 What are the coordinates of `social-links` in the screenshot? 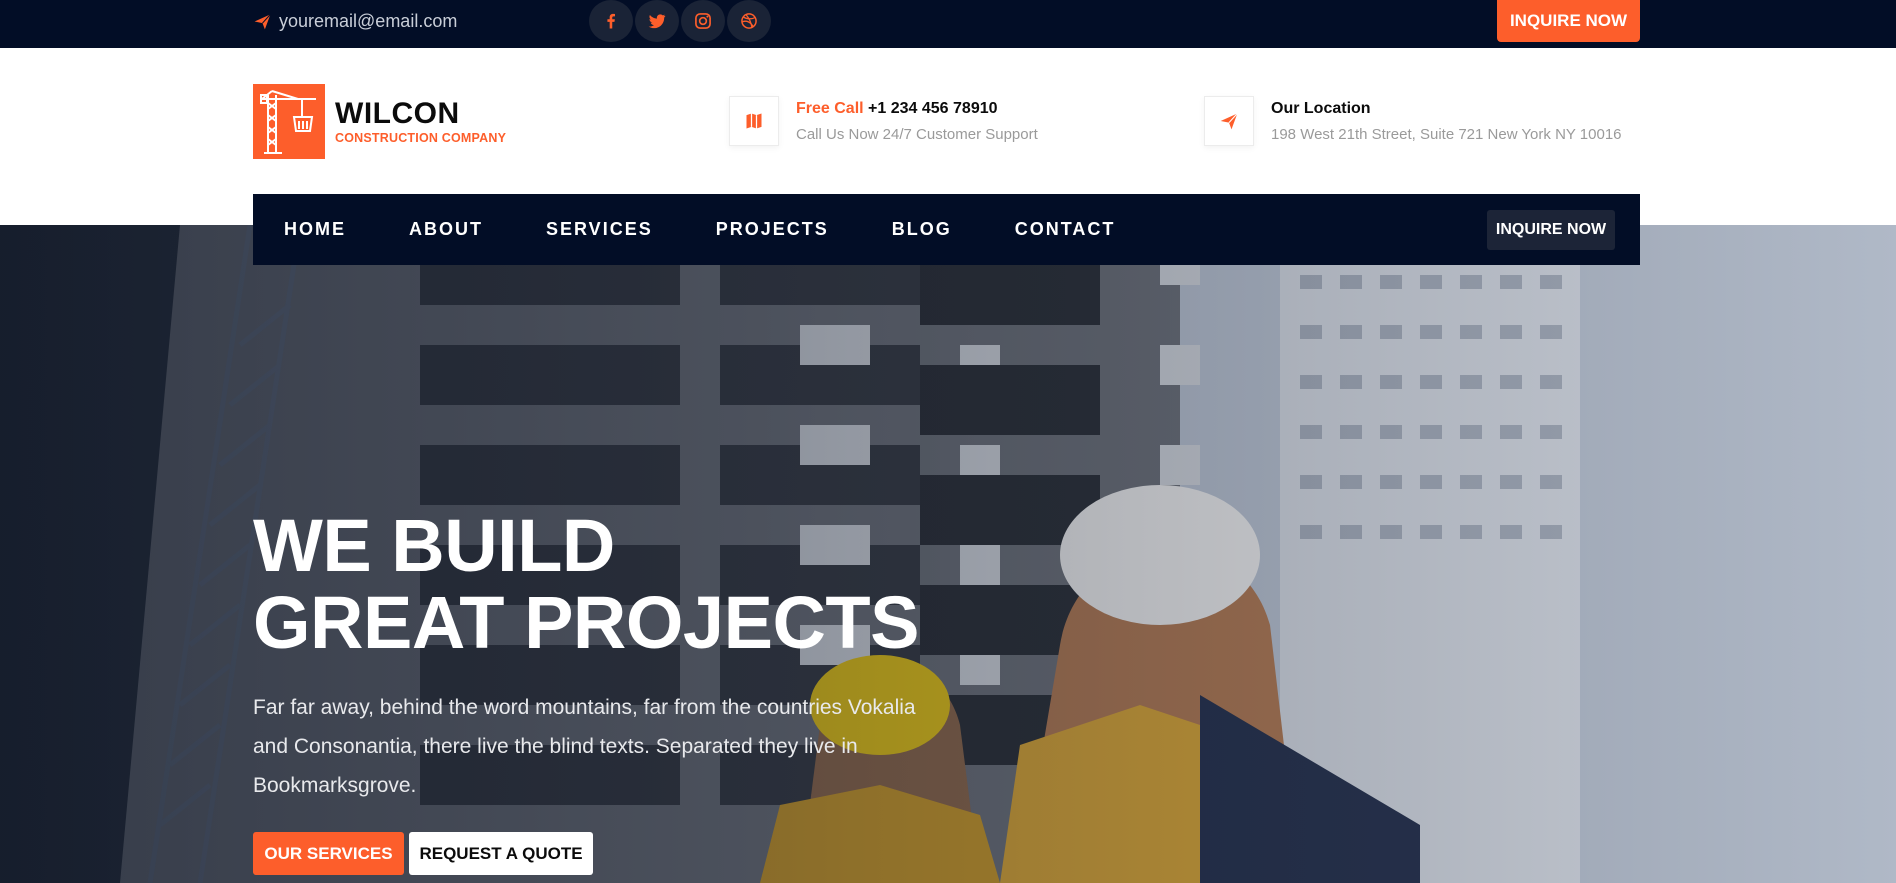 It's located at (680, 21).